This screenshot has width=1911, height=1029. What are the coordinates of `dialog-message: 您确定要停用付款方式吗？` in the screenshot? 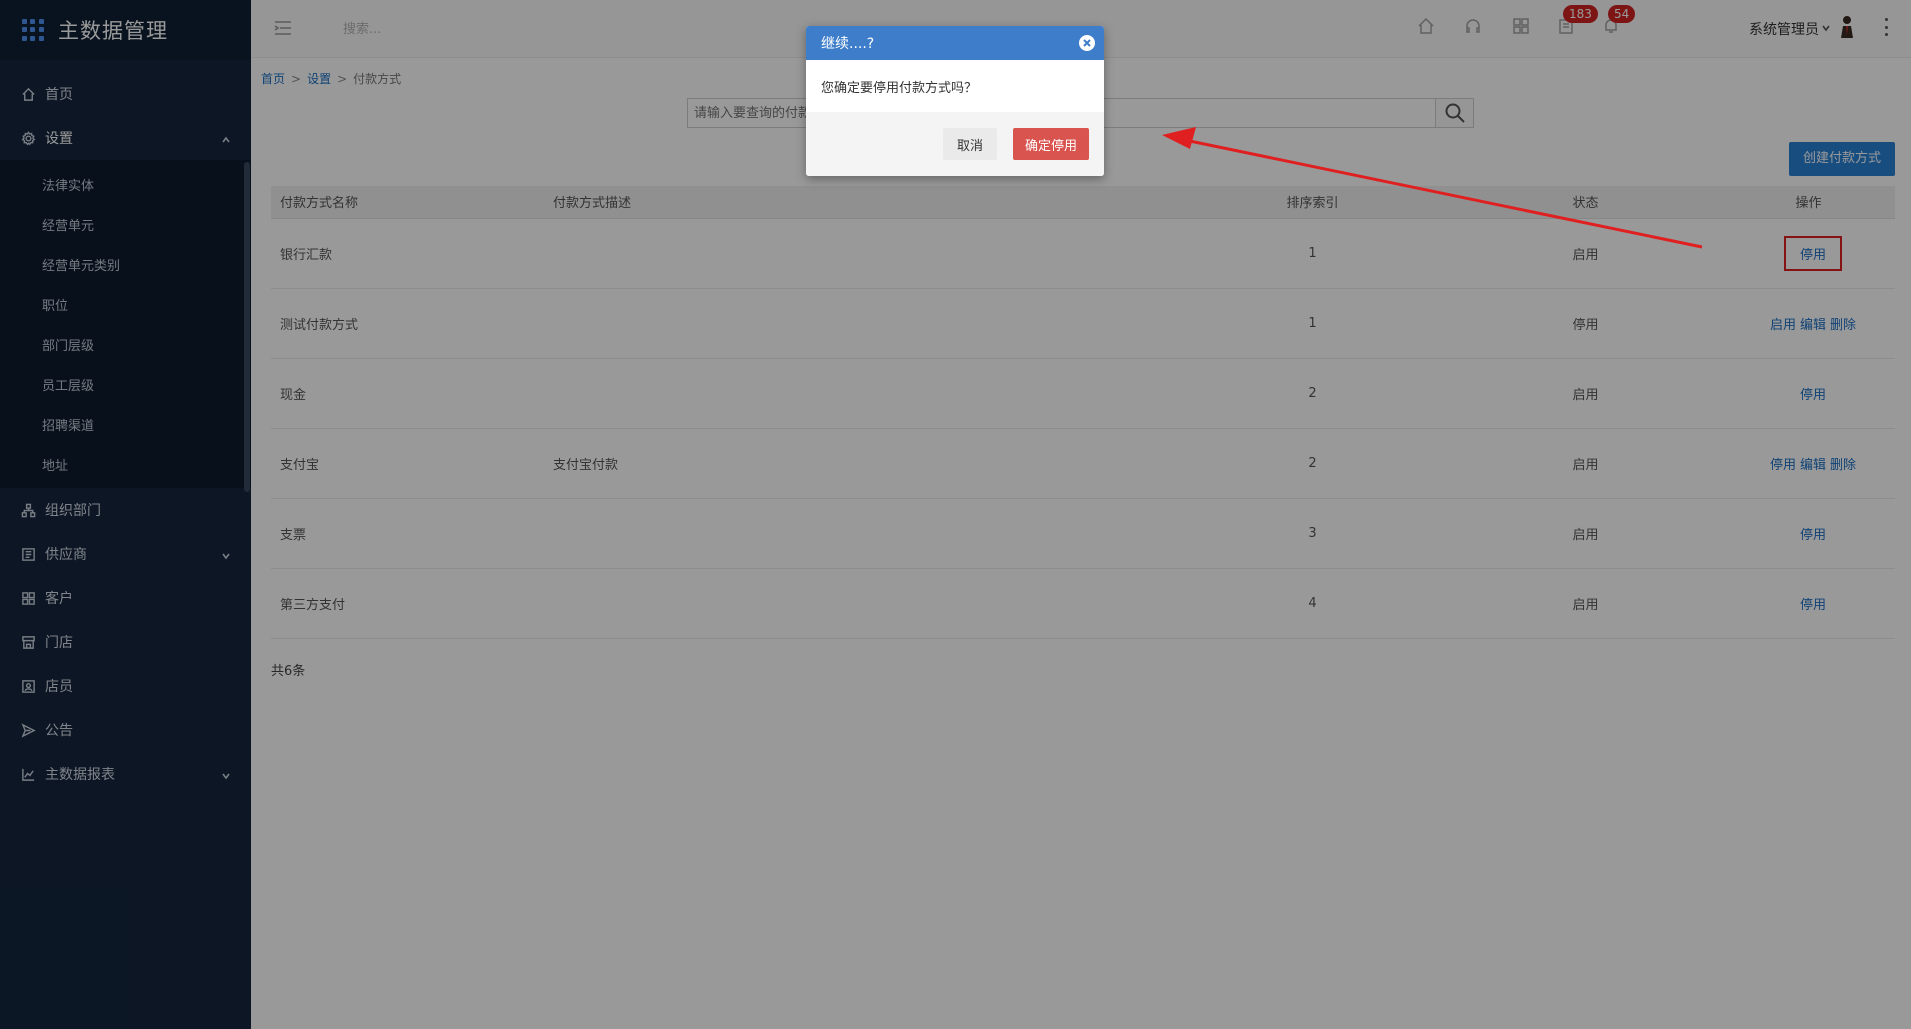 It's located at (899, 88).